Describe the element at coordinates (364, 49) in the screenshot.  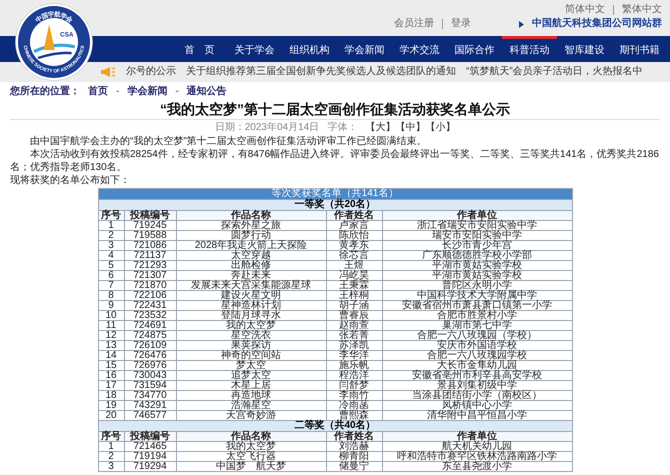
I see `nav-tab: 学会新闻` at that location.